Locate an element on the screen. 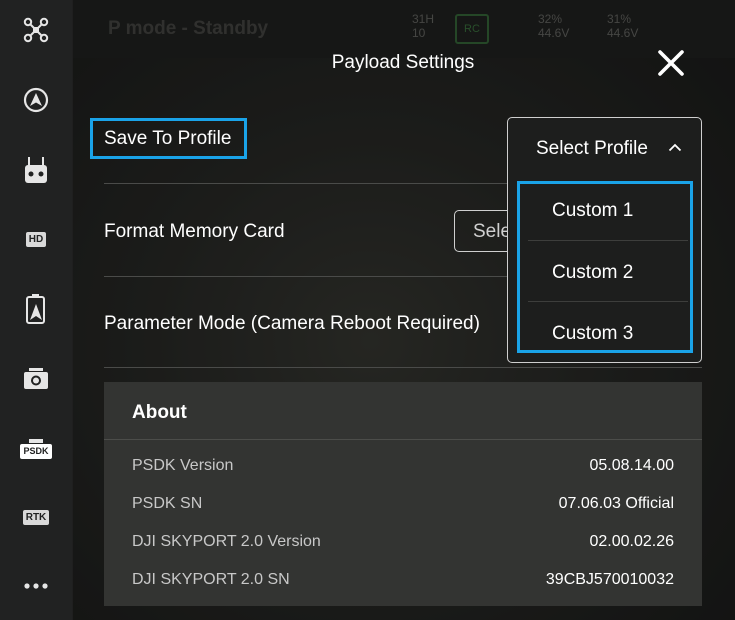 This screenshot has height=620, width=735. format-memory-card-label: Format Memory Card is located at coordinates (194, 231).